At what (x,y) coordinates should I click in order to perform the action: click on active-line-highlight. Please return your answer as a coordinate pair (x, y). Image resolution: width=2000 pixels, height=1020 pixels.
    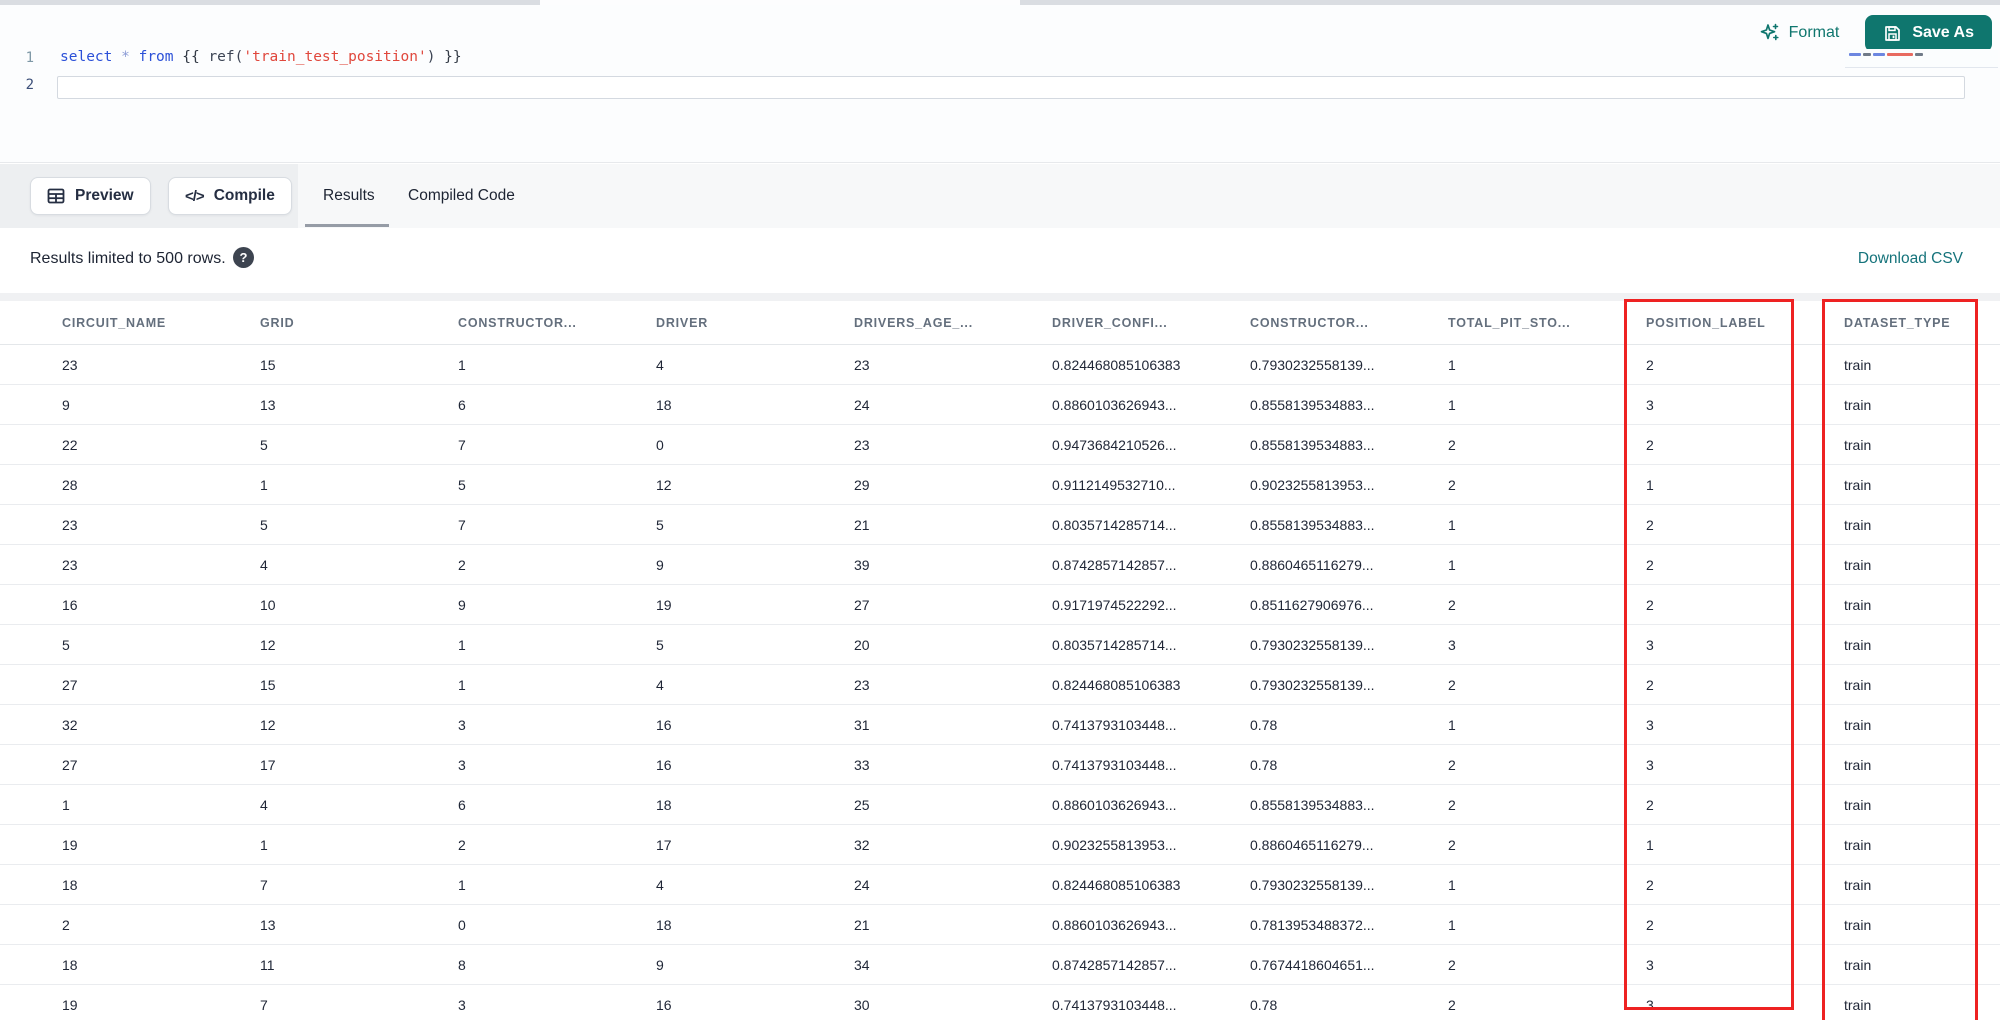
    Looking at the image, I should click on (1011, 87).